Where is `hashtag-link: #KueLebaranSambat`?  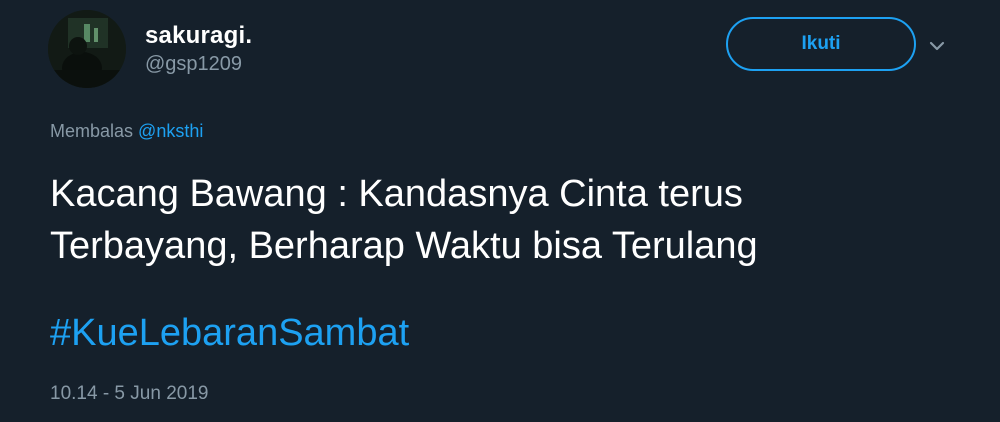 hashtag-link: #KueLebaranSambat is located at coordinates (229, 333).